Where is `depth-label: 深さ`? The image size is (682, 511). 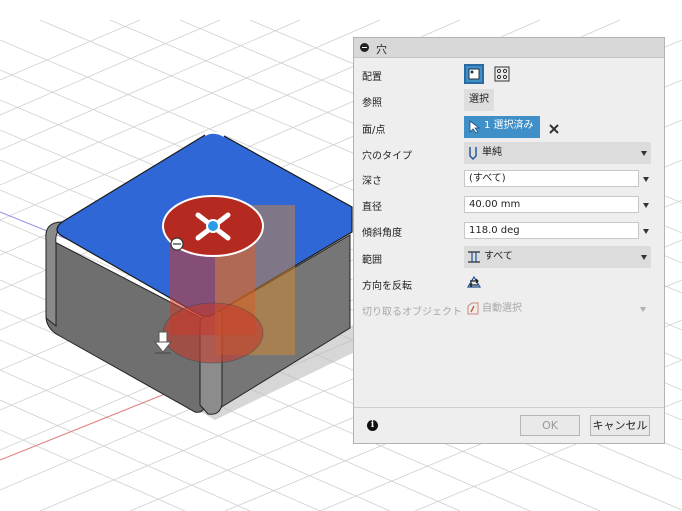
depth-label: 深さ is located at coordinates (372, 181).